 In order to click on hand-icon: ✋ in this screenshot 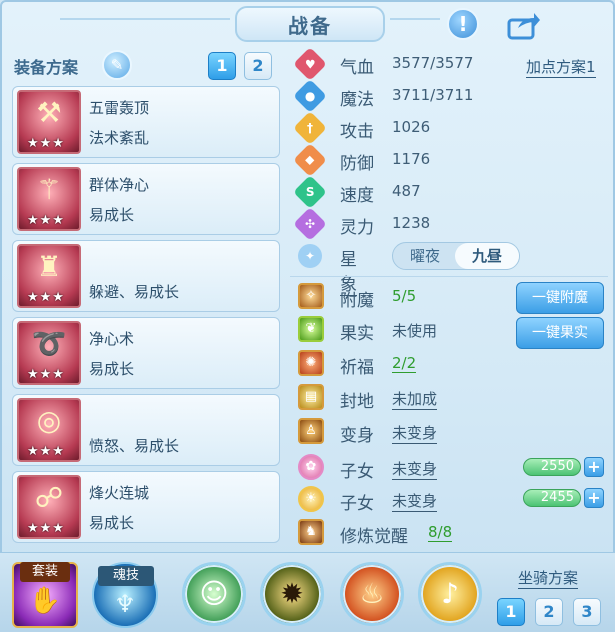, I will do `click(45, 601)`.